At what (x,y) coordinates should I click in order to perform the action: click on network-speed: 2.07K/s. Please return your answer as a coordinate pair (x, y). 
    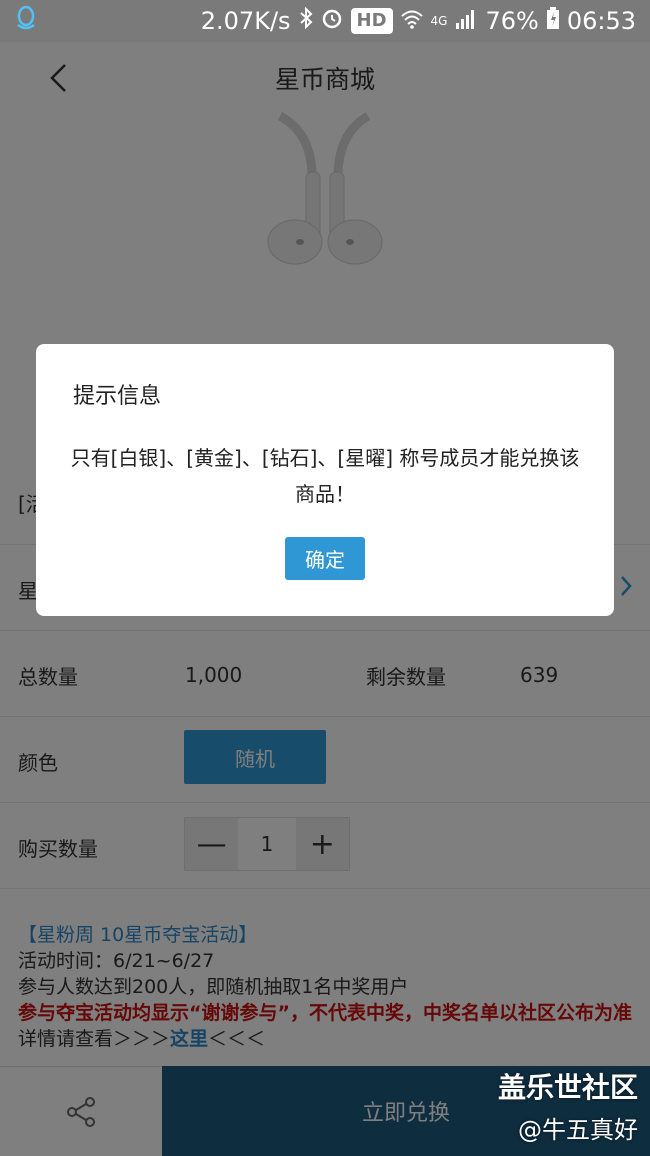
    Looking at the image, I should click on (245, 21).